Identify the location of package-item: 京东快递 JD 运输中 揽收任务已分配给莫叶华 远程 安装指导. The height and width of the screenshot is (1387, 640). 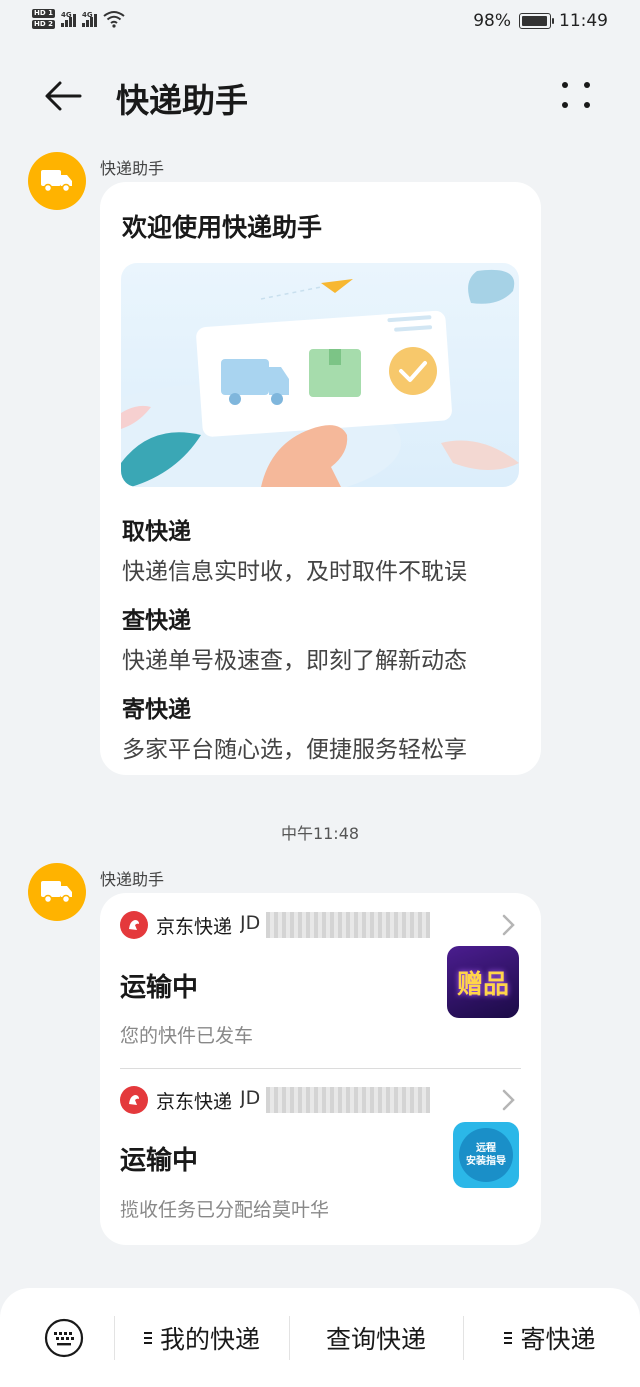
(320, 1156).